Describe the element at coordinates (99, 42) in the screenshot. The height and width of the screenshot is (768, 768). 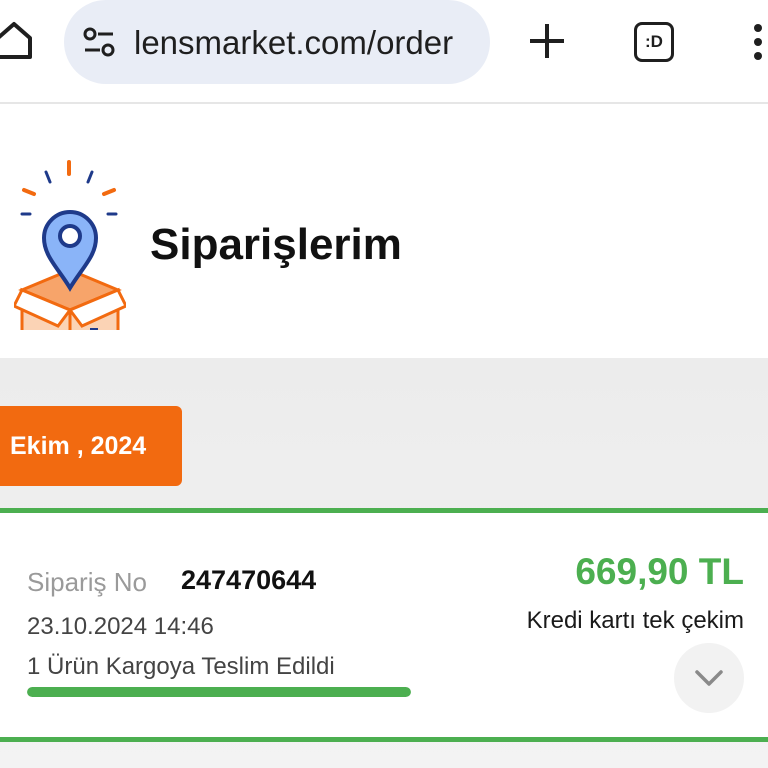
I see `site-settings-icon` at that location.